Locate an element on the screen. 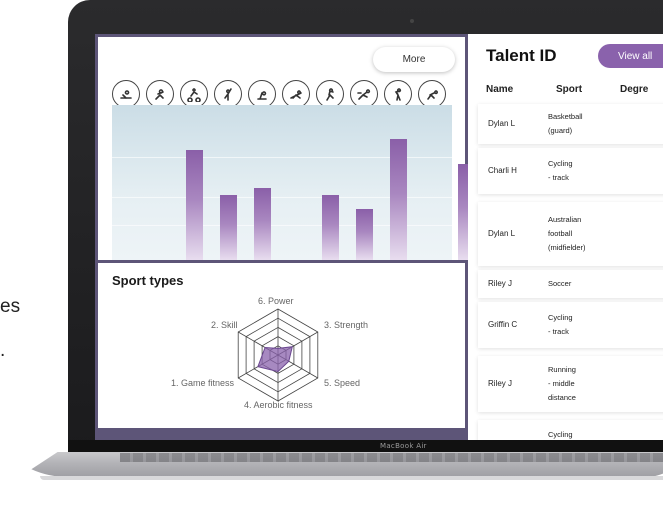  column-header: Degre is located at coordinates (634, 89).